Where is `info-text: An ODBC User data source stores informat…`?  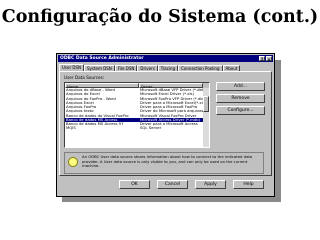 info-text: An ODBC User data source stores informat… is located at coordinates (167, 161).